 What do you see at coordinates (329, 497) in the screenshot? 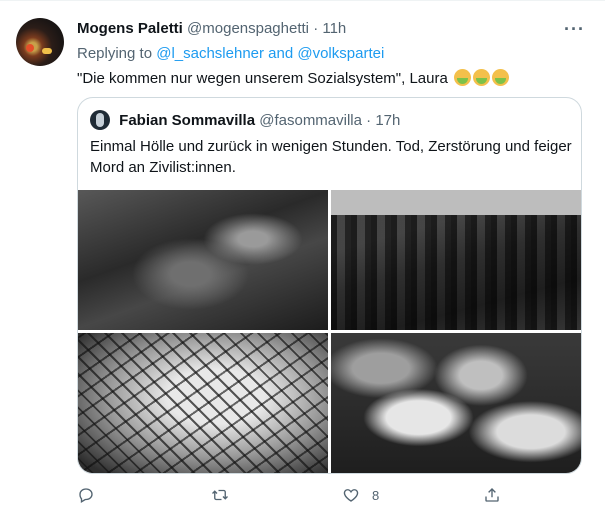
I see `action-bar: 8` at bounding box center [329, 497].